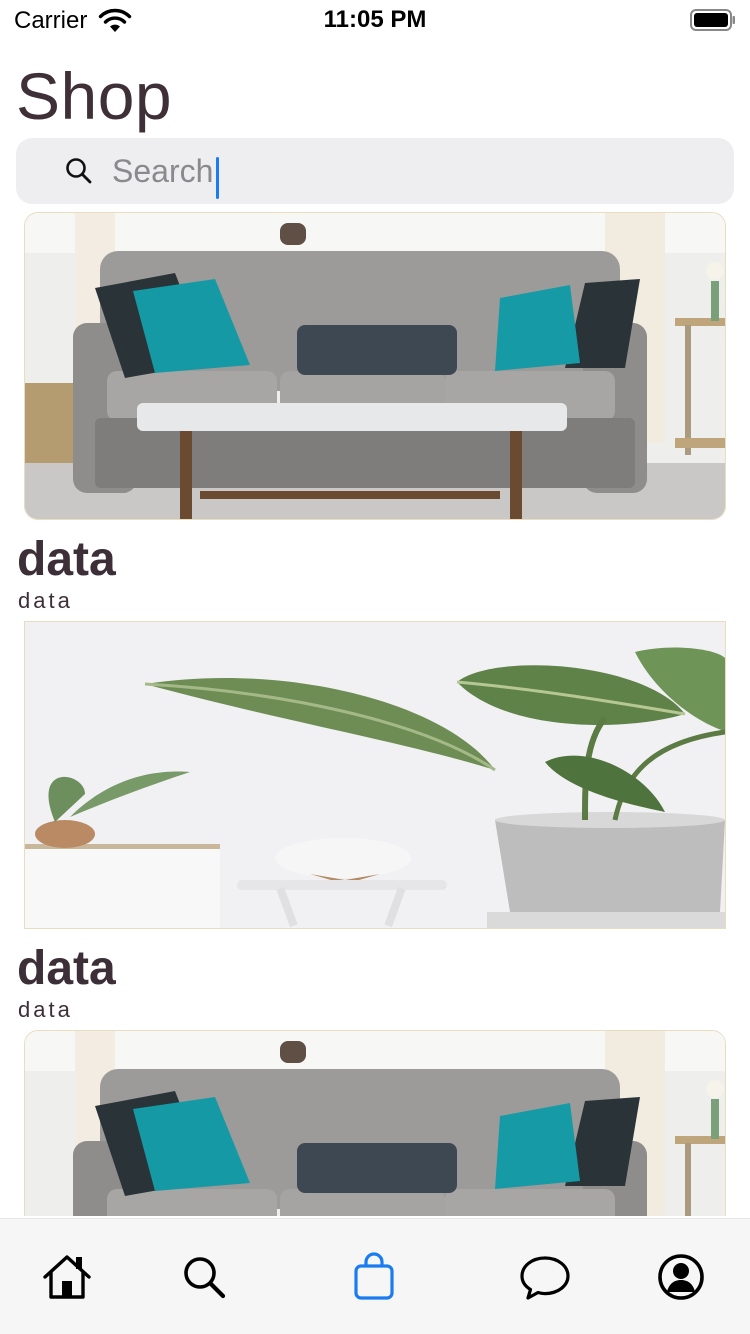 This screenshot has height=1334, width=750. Describe the element at coordinates (217, 178) in the screenshot. I see `text-cursor` at that location.